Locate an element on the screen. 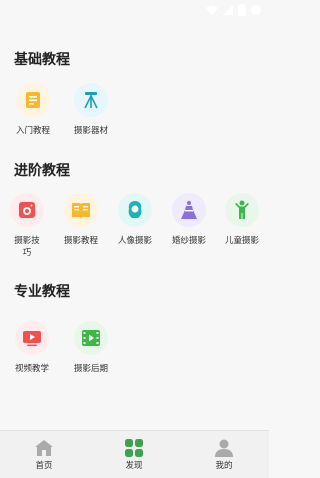 This screenshot has height=478, width=320. course-item-label: 儿童摄影 is located at coordinates (241, 241).